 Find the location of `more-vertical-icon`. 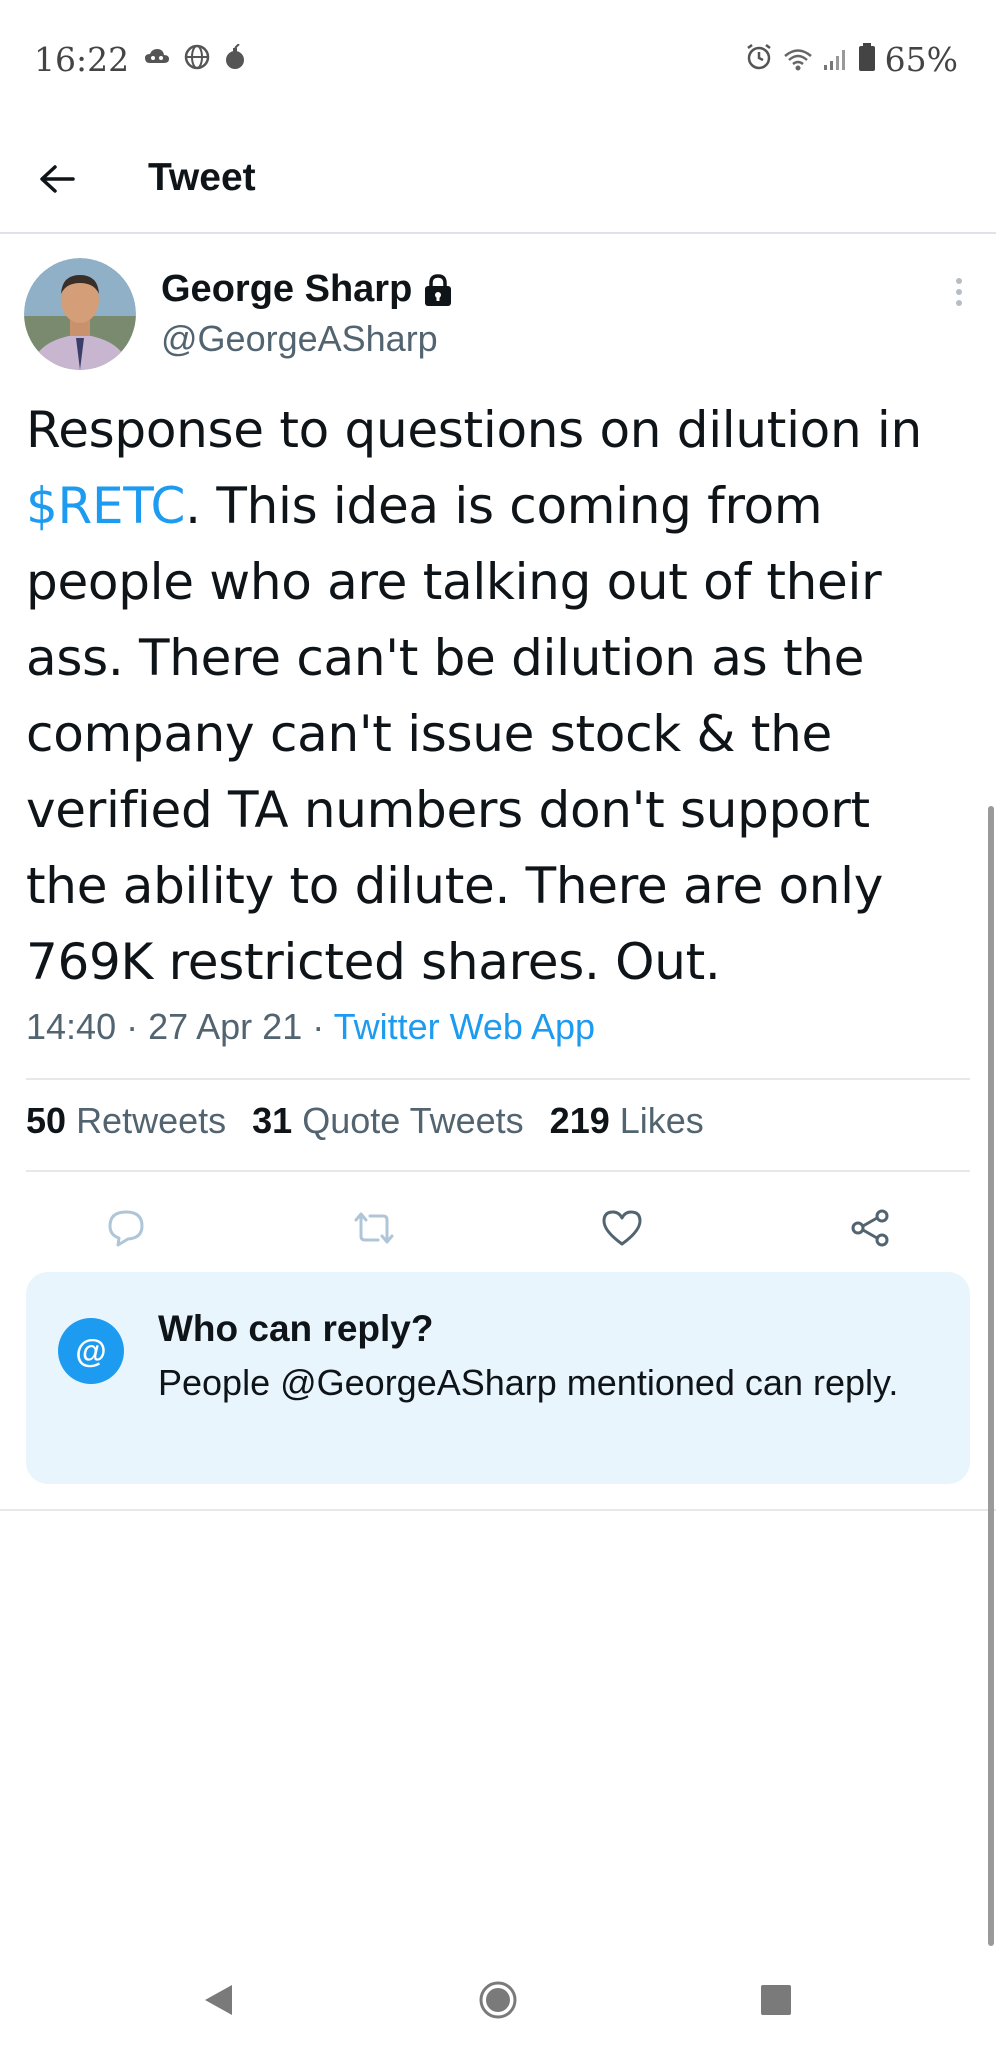

more-vertical-icon is located at coordinates (959, 292).